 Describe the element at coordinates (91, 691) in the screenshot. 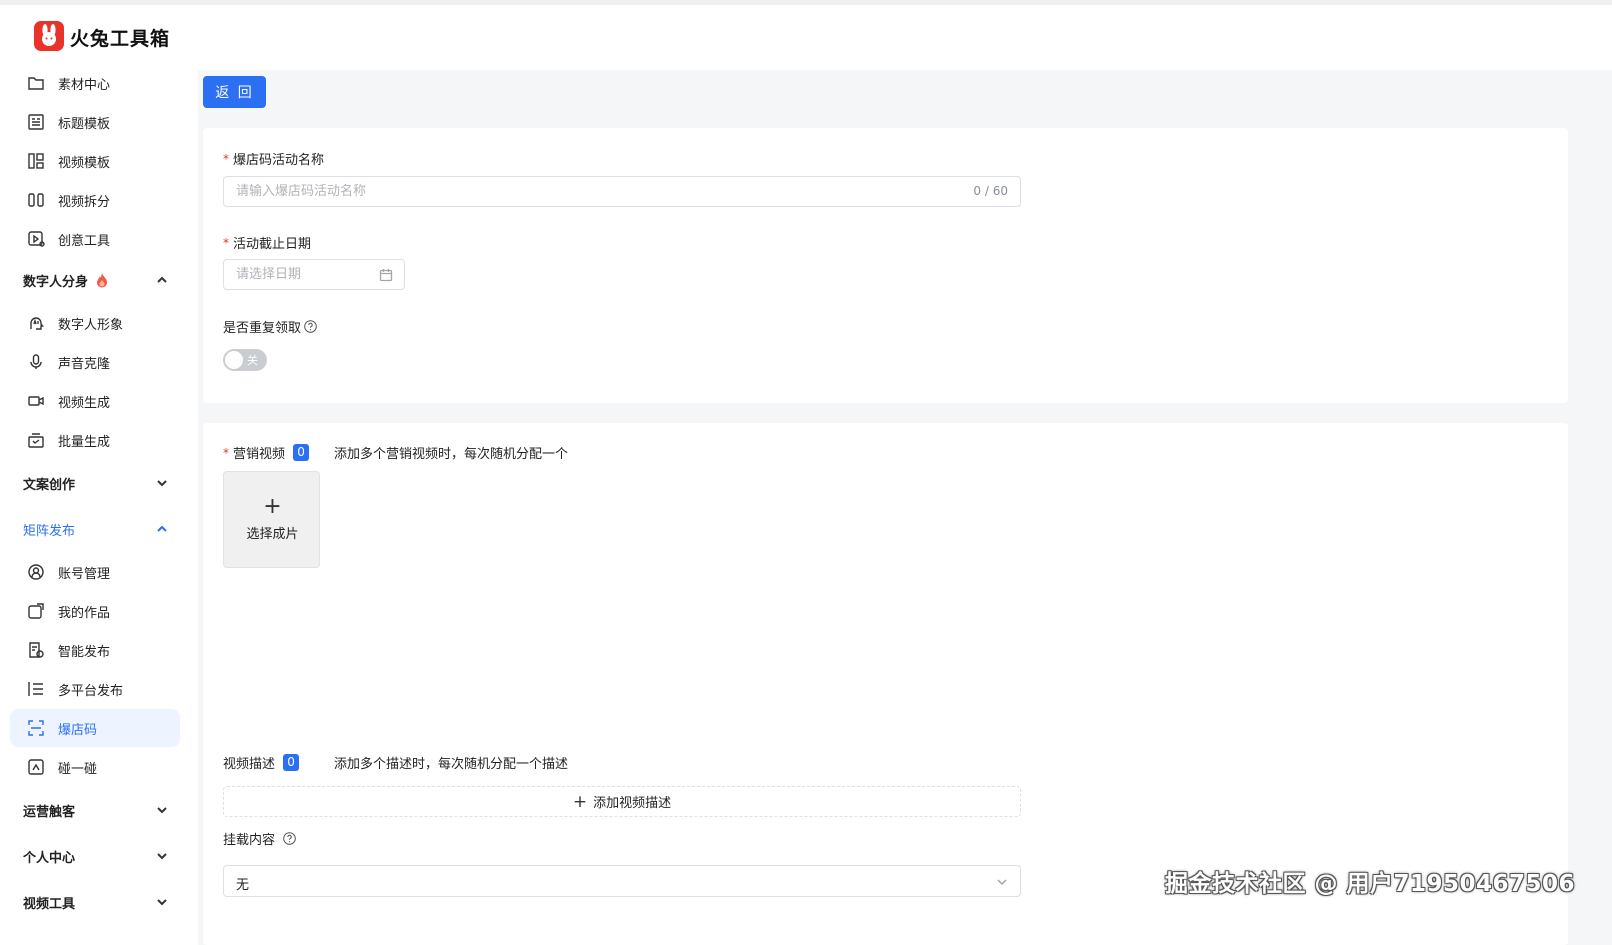

I see `sidebar-item-label: 多平台发布` at that location.